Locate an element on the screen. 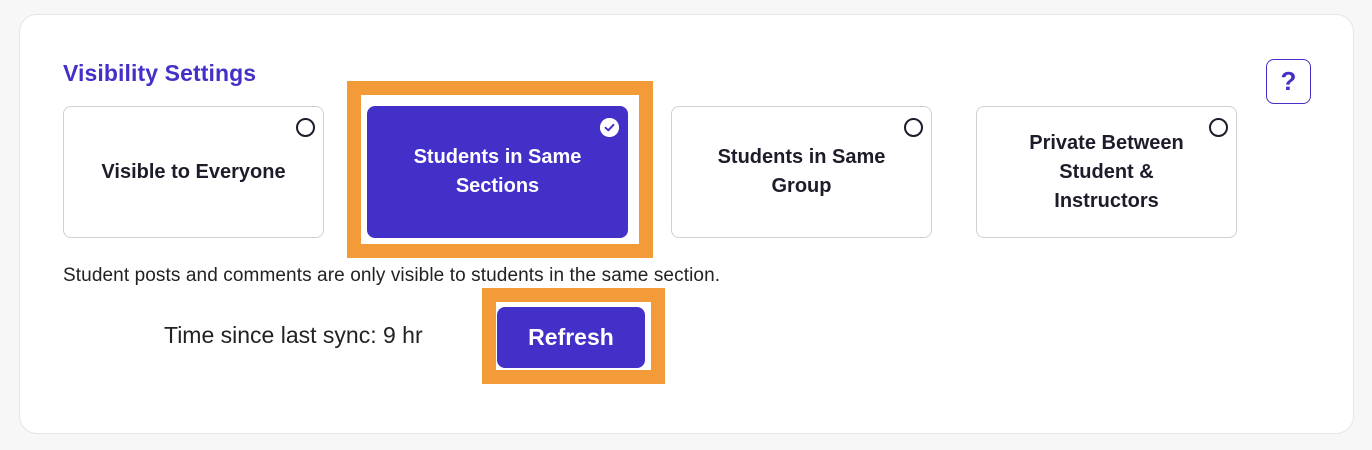 This screenshot has height=450, width=1372. refresh-button: Refresh is located at coordinates (571, 337).